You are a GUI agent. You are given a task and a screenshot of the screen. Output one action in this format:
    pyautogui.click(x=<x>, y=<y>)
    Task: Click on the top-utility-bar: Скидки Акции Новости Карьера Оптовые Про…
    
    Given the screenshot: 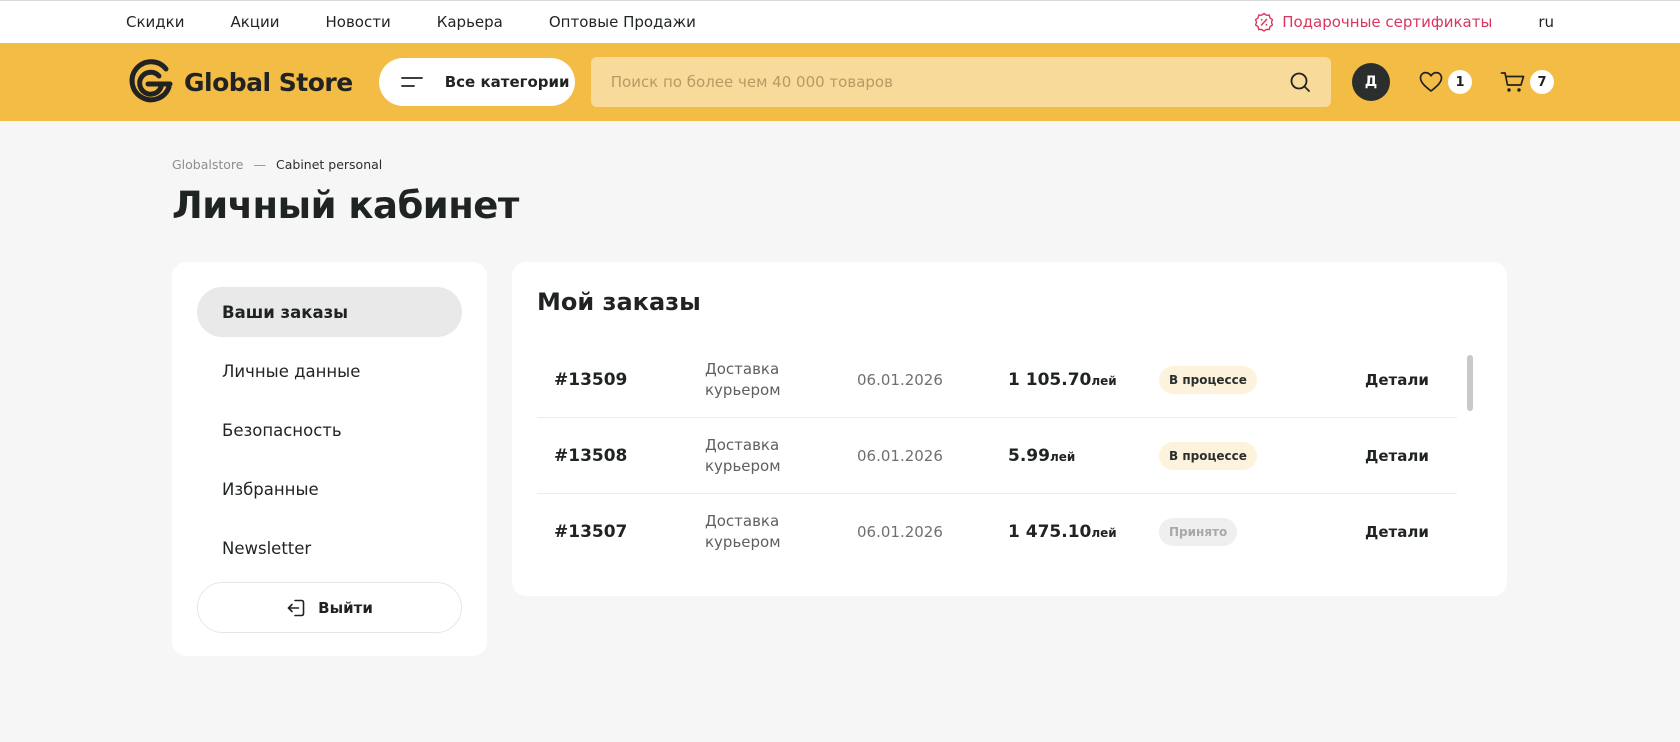 What is the action you would take?
    pyautogui.click(x=840, y=21)
    